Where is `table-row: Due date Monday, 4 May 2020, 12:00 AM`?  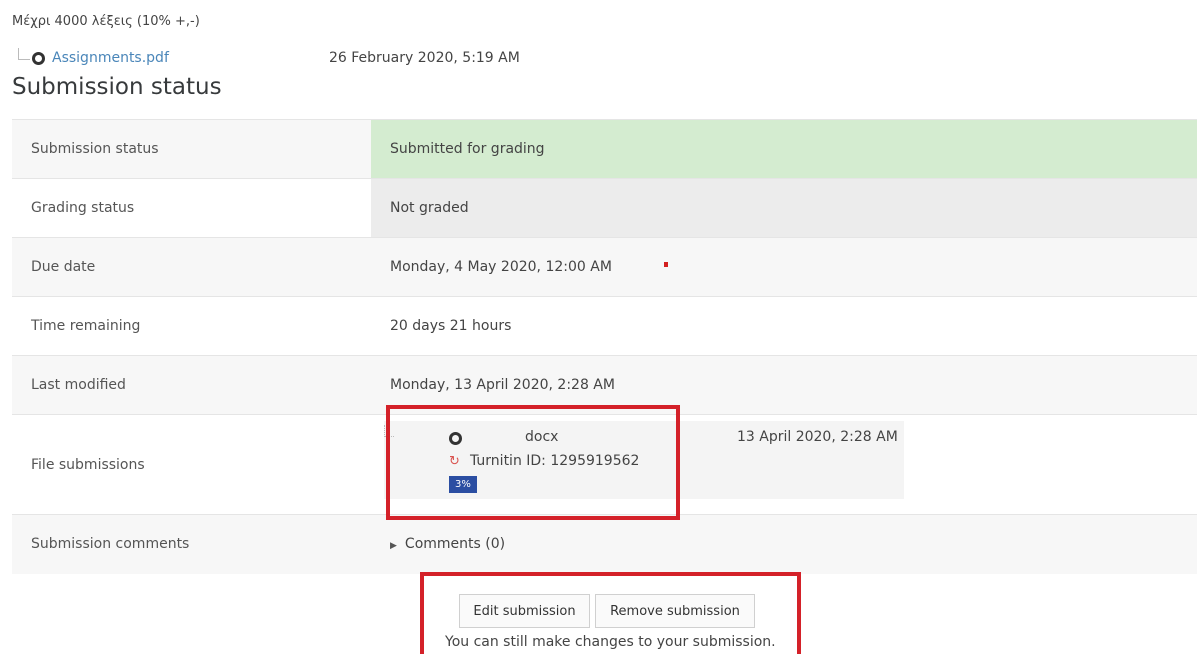
table-row: Due date Monday, 4 May 2020, 12:00 AM is located at coordinates (604, 267).